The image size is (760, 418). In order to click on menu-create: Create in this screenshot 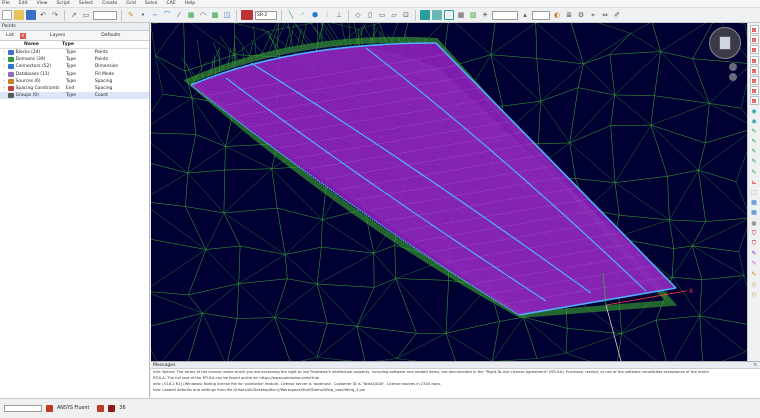, I will do `click(109, 3)`.